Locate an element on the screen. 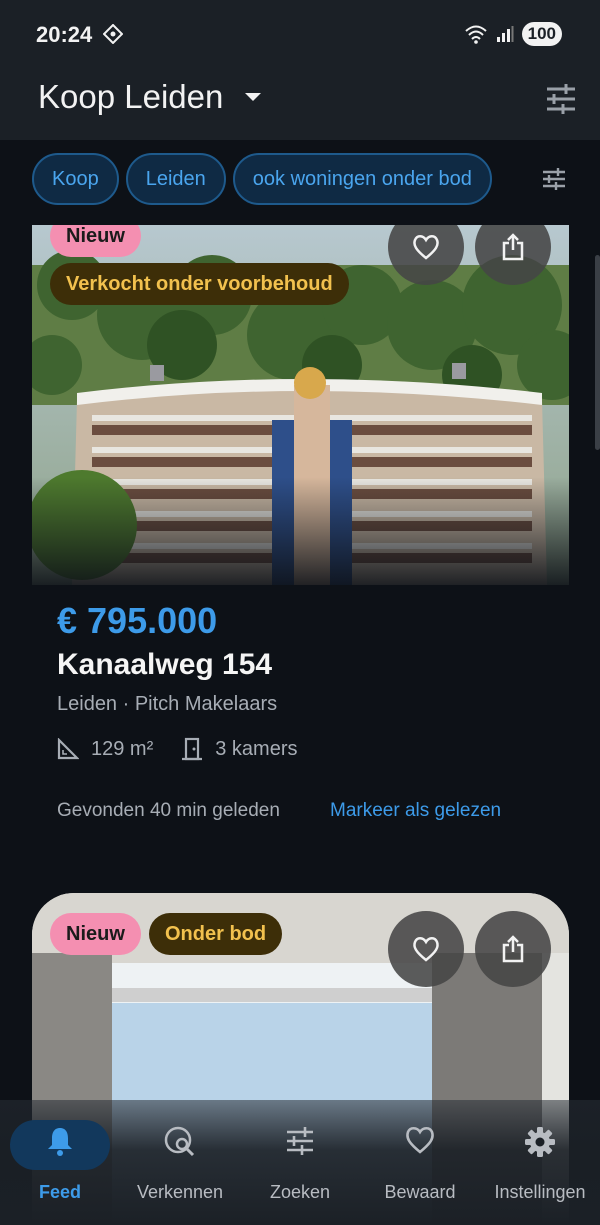 This screenshot has height=1225, width=600. spec-area: 129 m² is located at coordinates (105, 749).